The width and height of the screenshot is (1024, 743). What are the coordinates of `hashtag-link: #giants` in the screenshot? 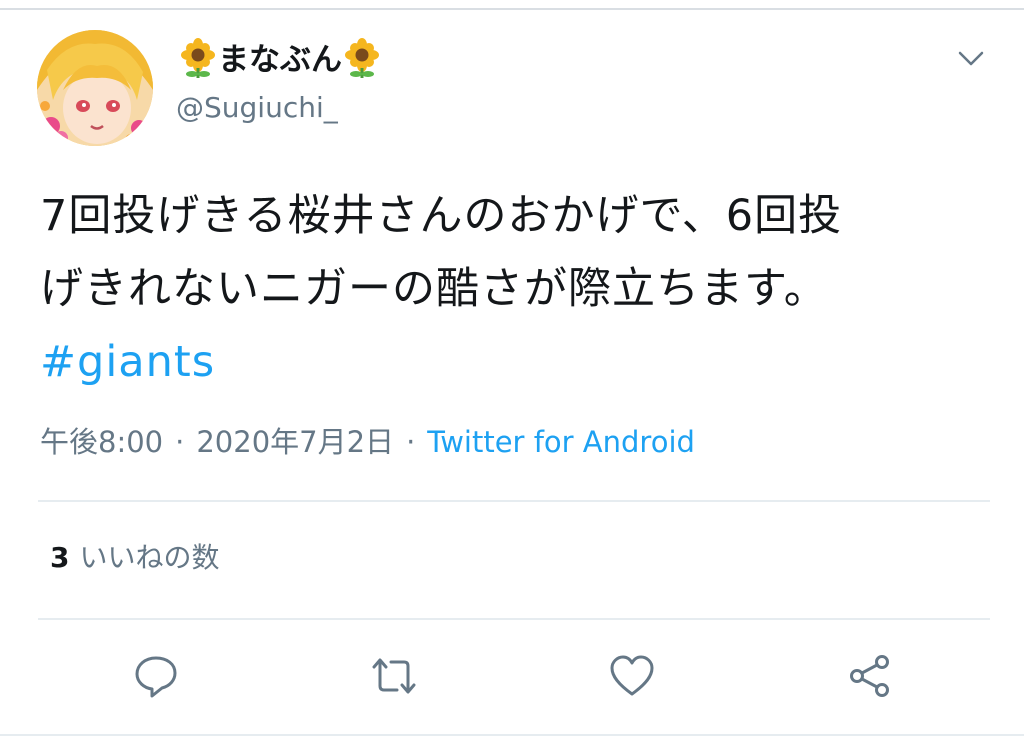 It's located at (520, 362).